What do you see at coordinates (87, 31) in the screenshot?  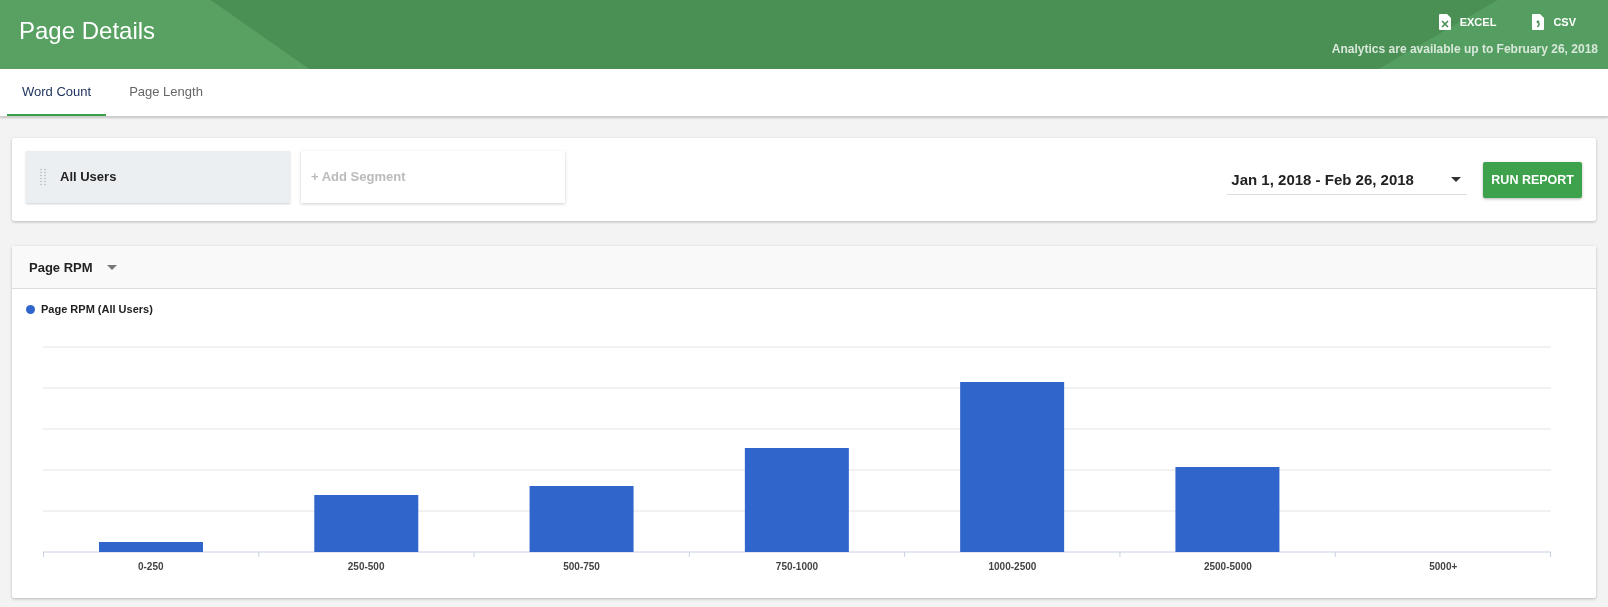 I see `page-title: Page Details` at bounding box center [87, 31].